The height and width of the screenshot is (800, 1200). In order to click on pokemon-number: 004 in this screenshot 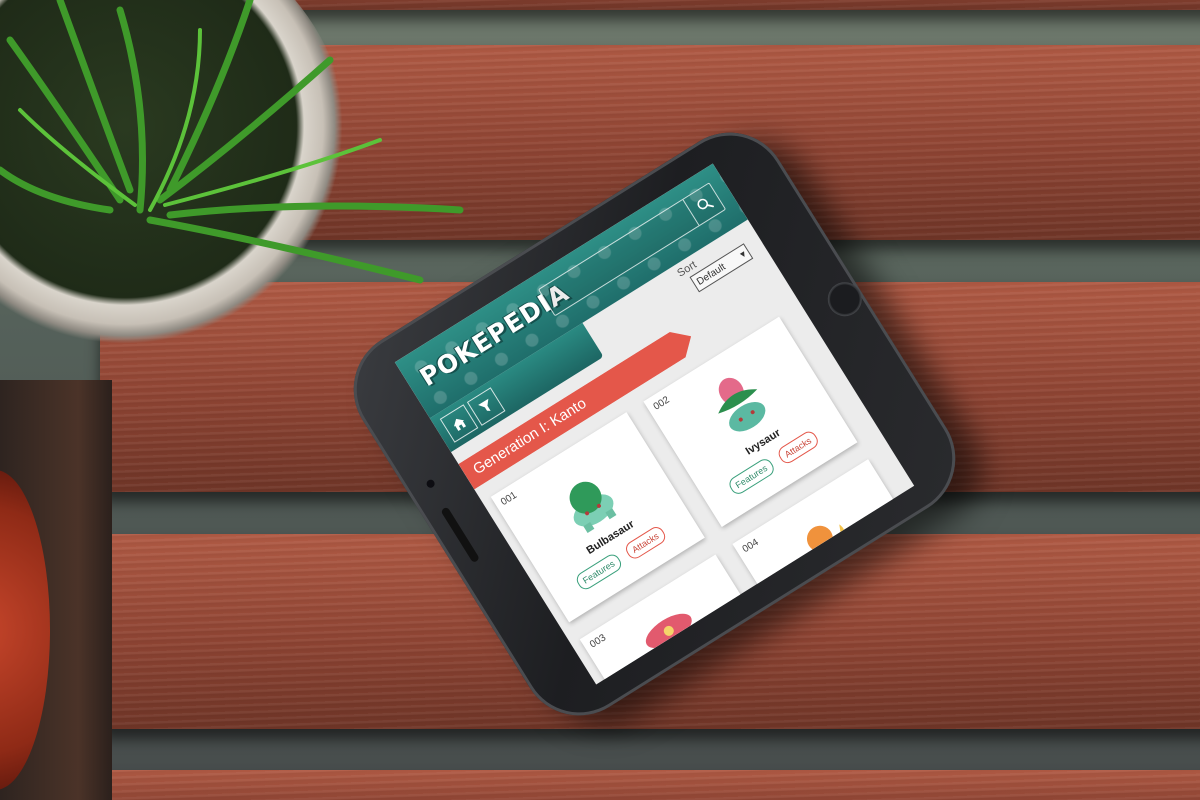, I will do `click(750, 546)`.